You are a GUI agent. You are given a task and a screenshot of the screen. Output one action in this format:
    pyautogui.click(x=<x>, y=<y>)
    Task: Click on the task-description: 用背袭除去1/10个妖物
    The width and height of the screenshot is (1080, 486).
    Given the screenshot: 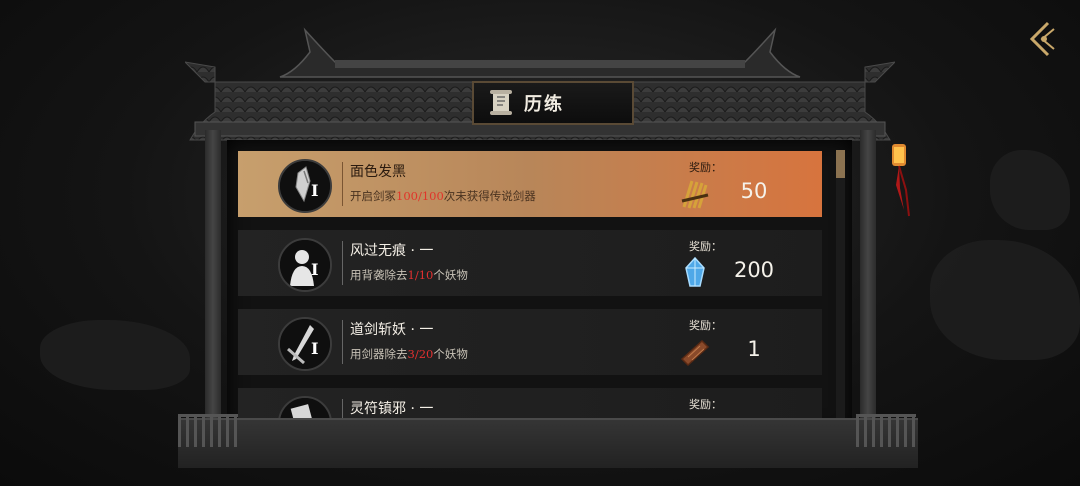 What is the action you would take?
    pyautogui.click(x=409, y=275)
    